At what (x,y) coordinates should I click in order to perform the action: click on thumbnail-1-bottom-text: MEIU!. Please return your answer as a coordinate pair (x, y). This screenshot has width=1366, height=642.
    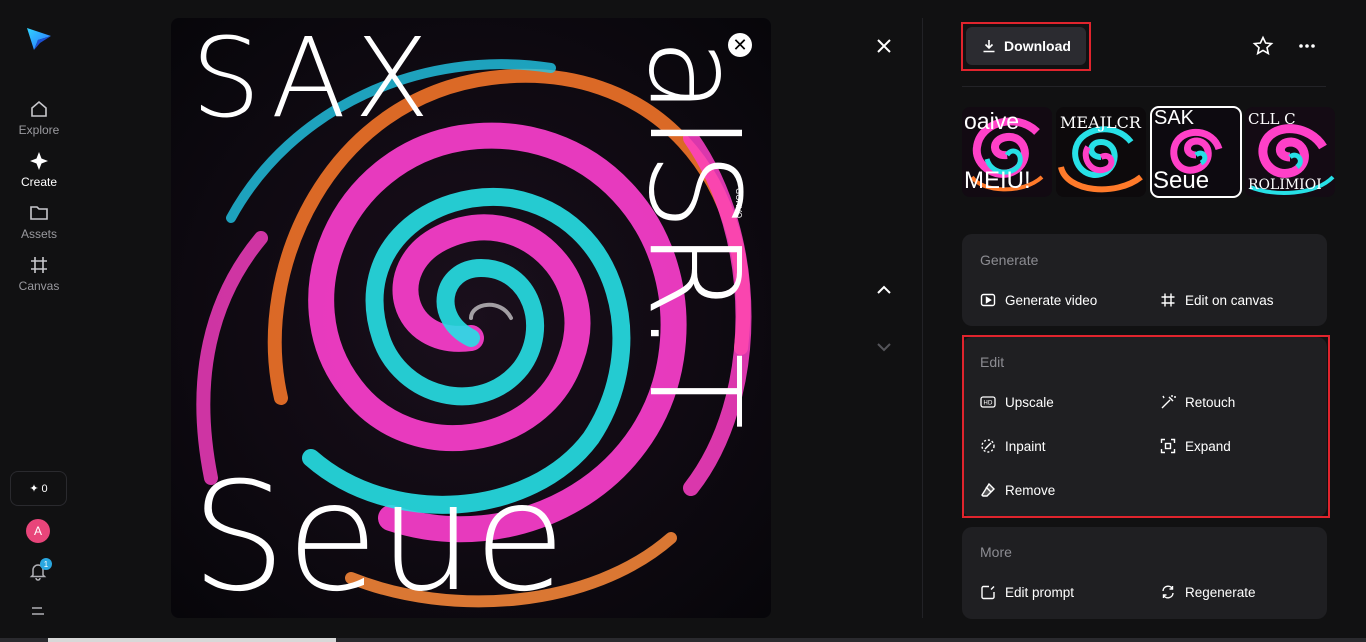
    Looking at the image, I should click on (997, 180).